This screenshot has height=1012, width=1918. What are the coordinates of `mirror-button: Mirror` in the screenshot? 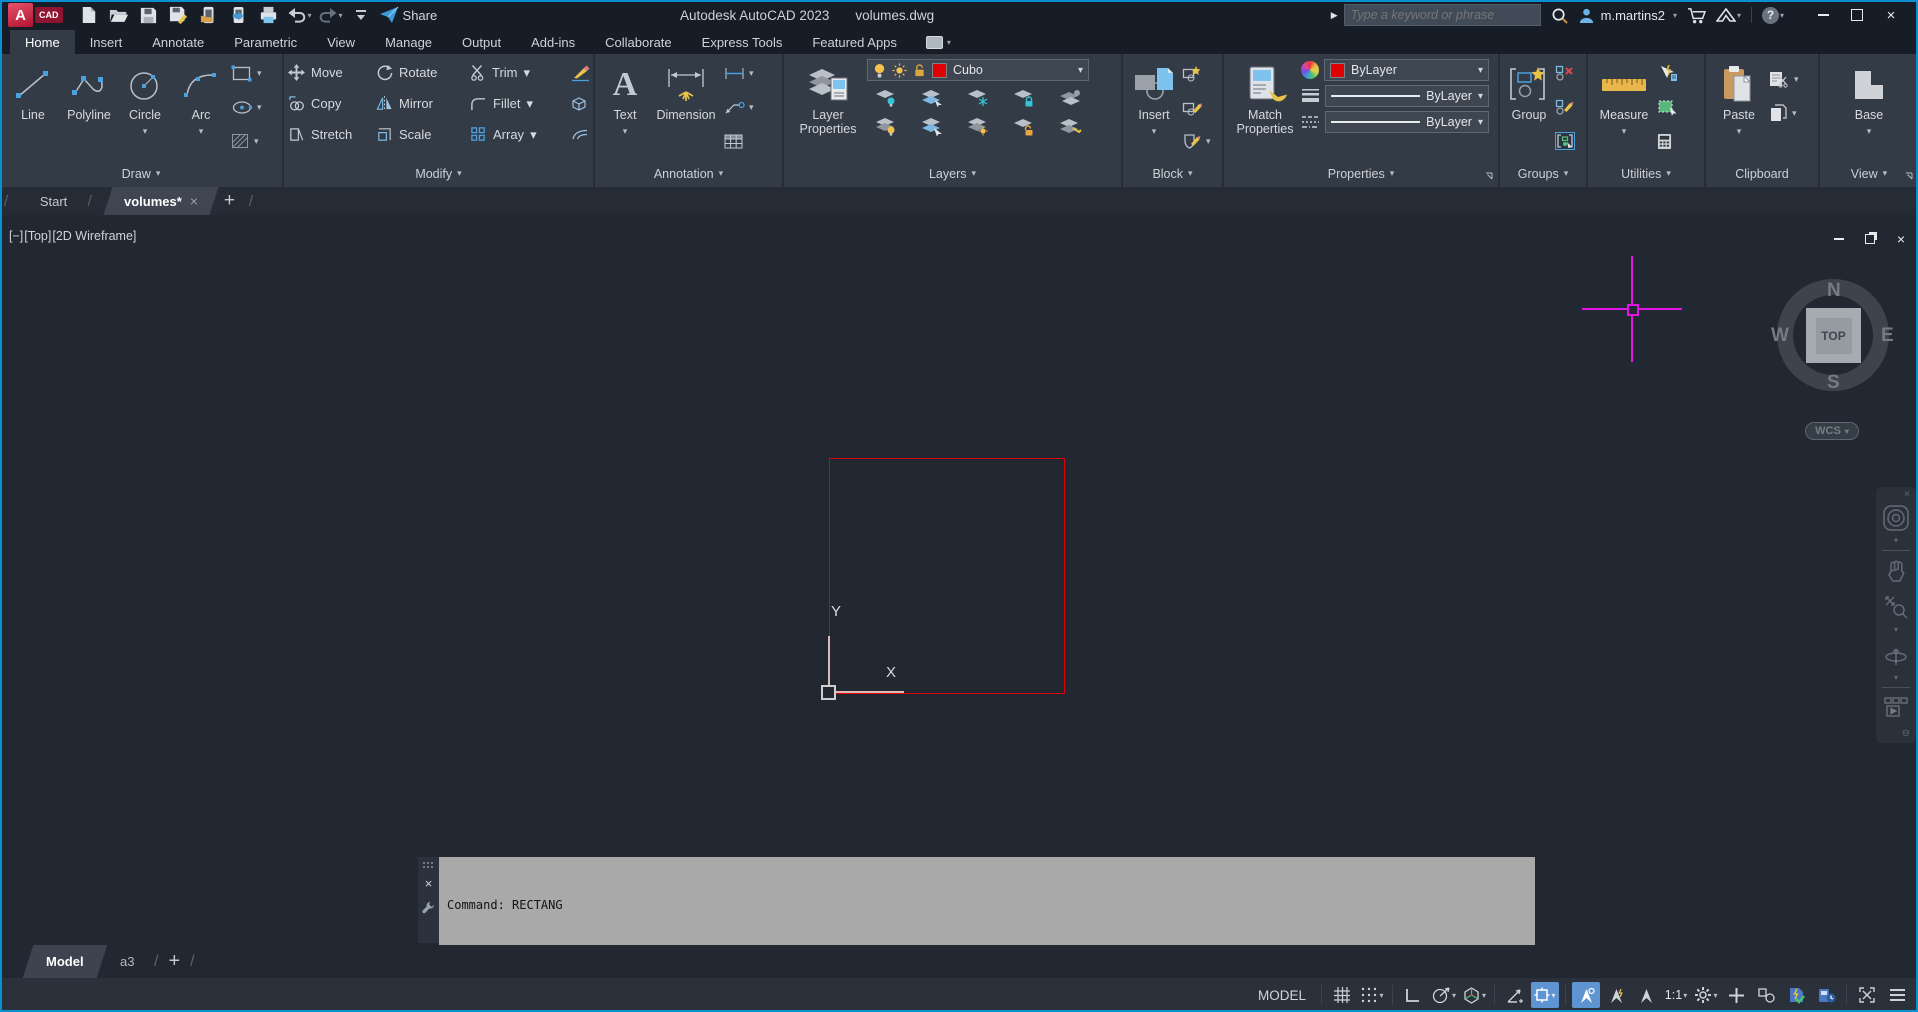 It's located at (423, 103).